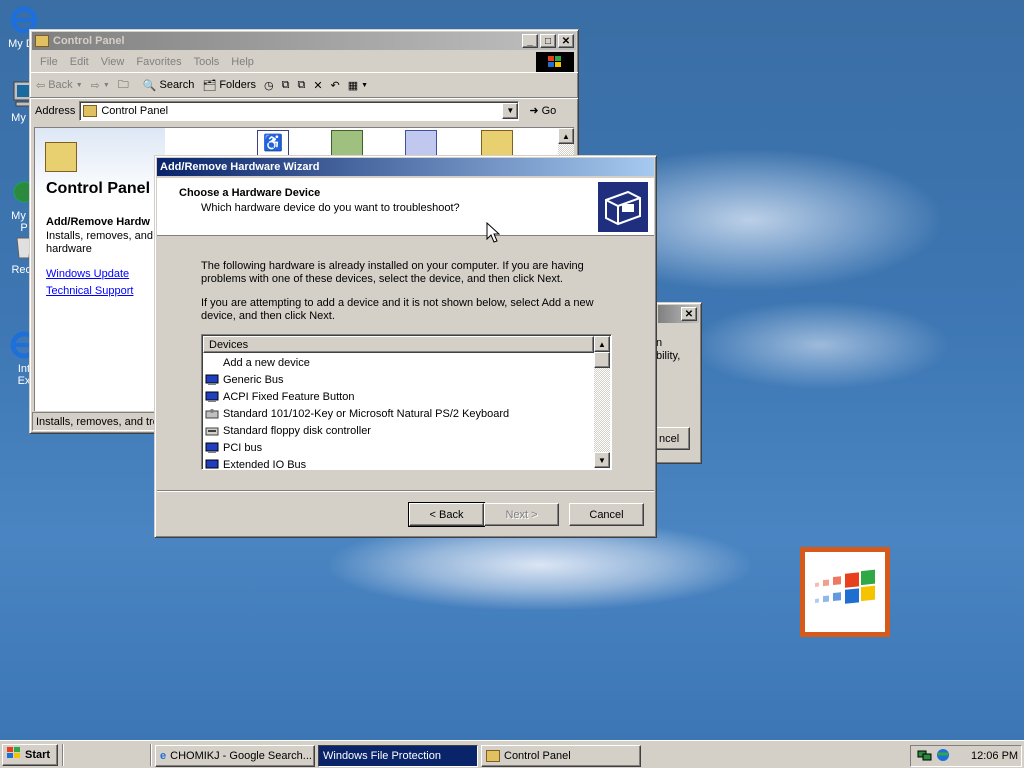 The width and height of the screenshot is (1024, 768). Describe the element at coordinates (59, 85) in the screenshot. I see `back-button: ⇦ Back ▼` at that location.